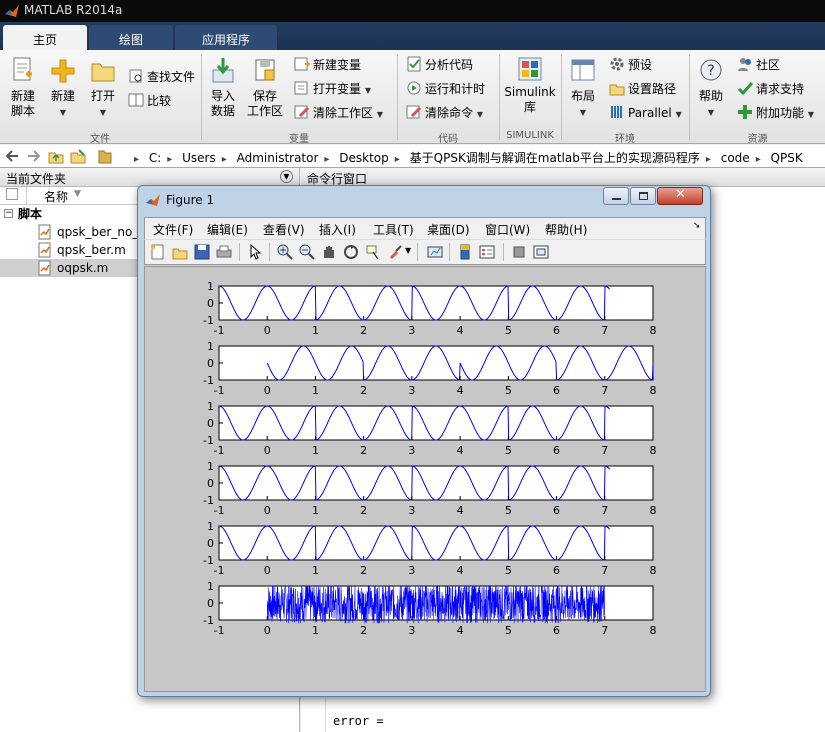 Image resolution: width=825 pixels, height=732 pixels. Describe the element at coordinates (161, 77) in the screenshot. I see `find-files-button: 查找文件` at that location.